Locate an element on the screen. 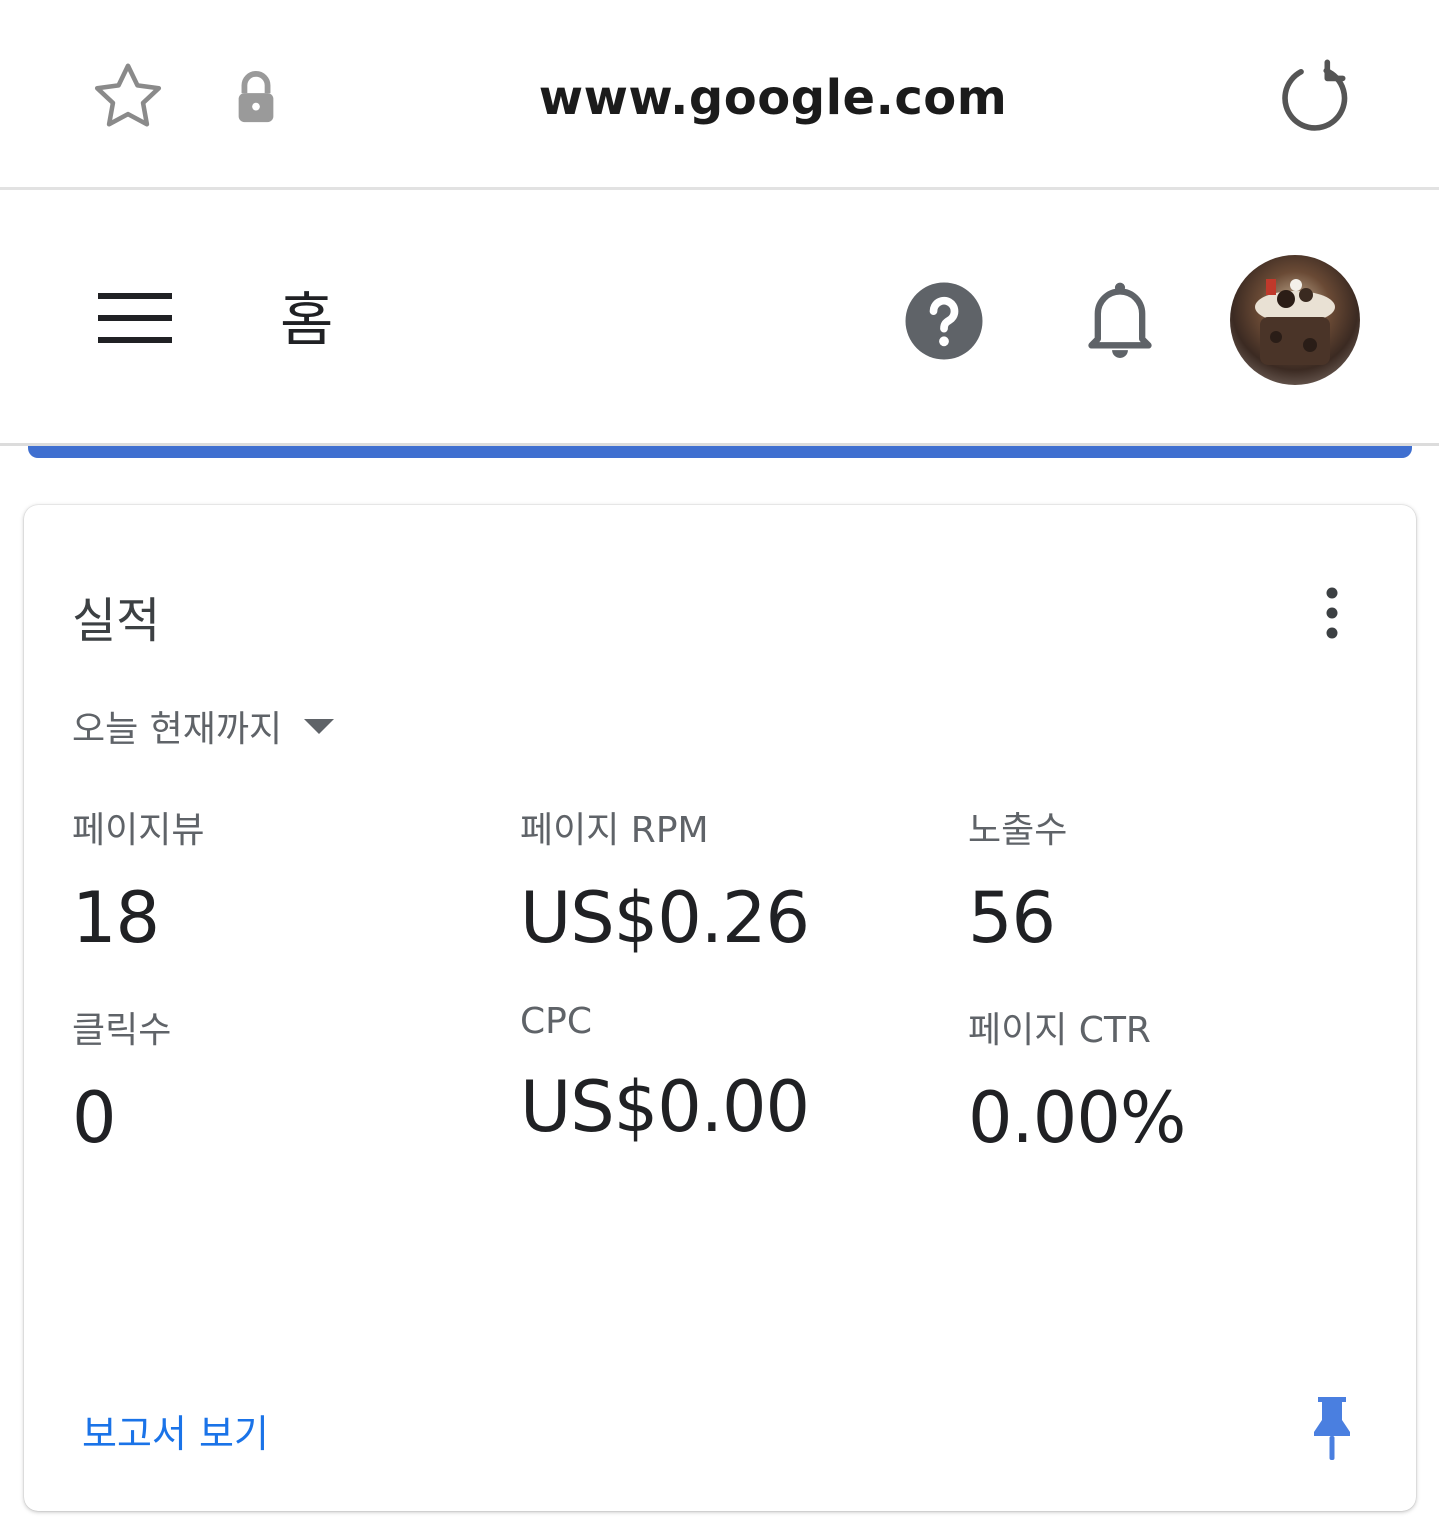 The width and height of the screenshot is (1439, 1529). metric-label: 노출수 is located at coordinates (1018, 830).